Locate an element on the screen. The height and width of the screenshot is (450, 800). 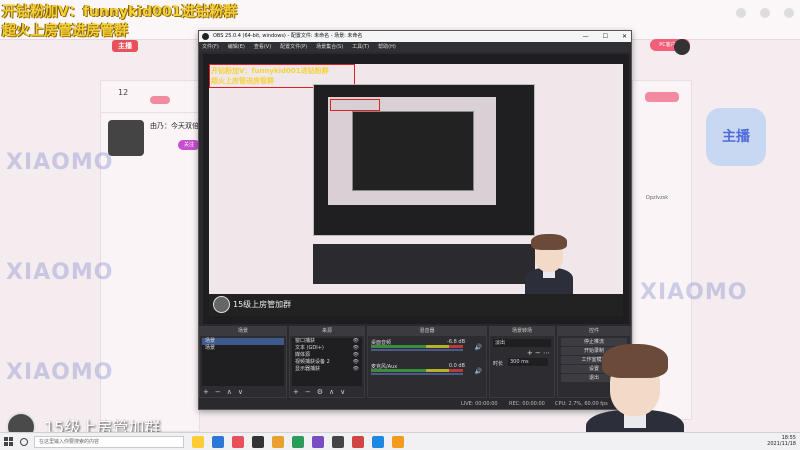
mixer-channel: 麦克风/Aux 0.0 dB 🔊 is located at coordinates (427, 370).